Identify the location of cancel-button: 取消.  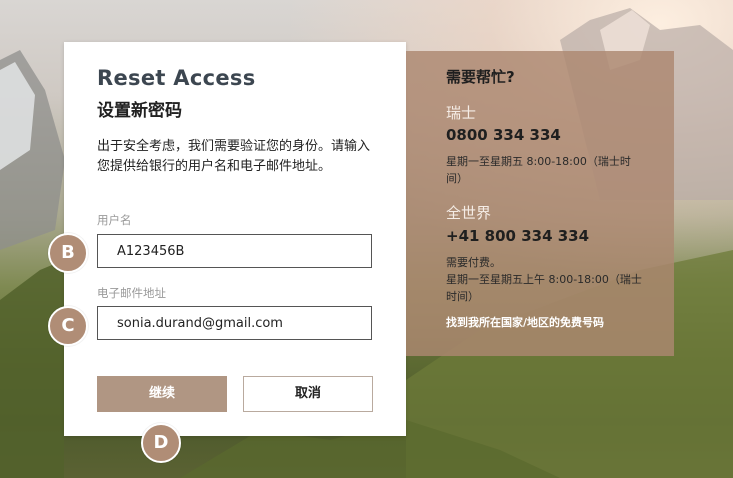
(308, 394).